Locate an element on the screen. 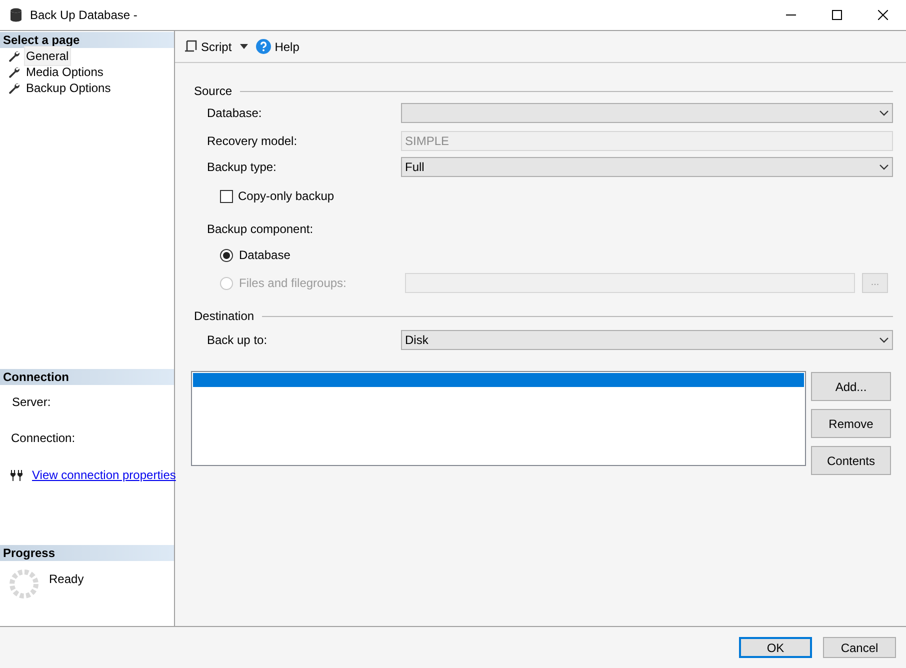 Image resolution: width=906 pixels, height=668 pixels. field-label: Connection: is located at coordinates (43, 438).